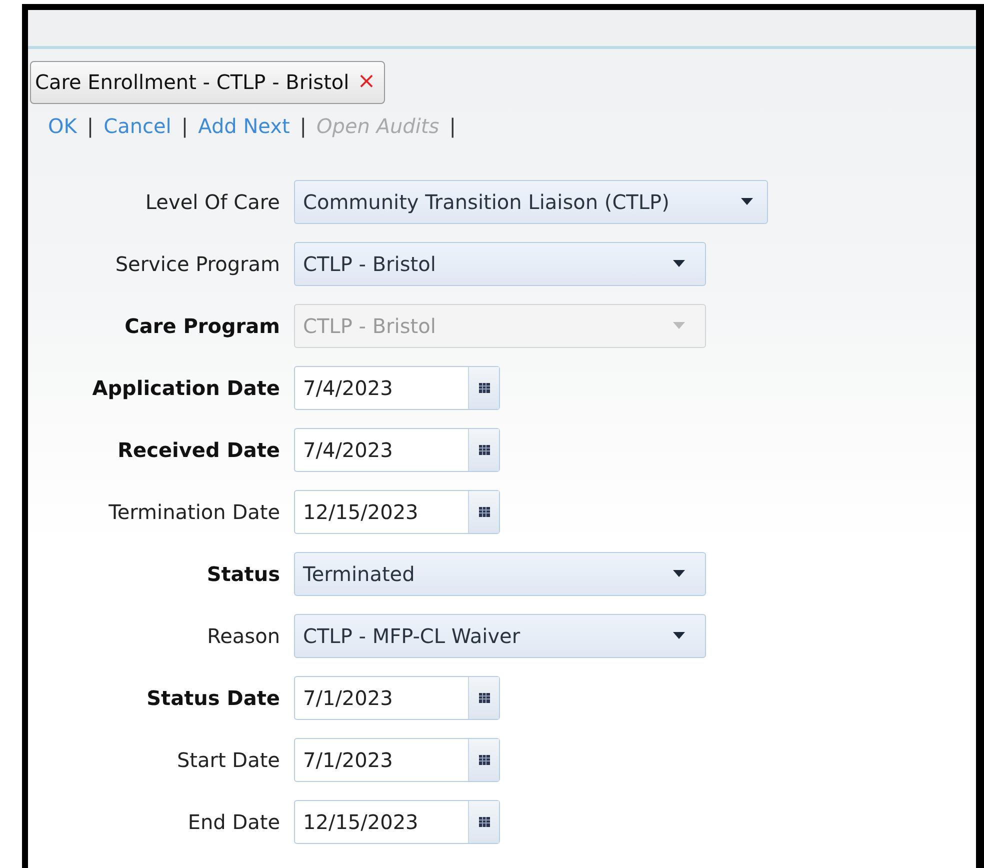  Describe the element at coordinates (531, 202) in the screenshot. I see `dropdown: Community Transition Liaison (CTLP)` at that location.